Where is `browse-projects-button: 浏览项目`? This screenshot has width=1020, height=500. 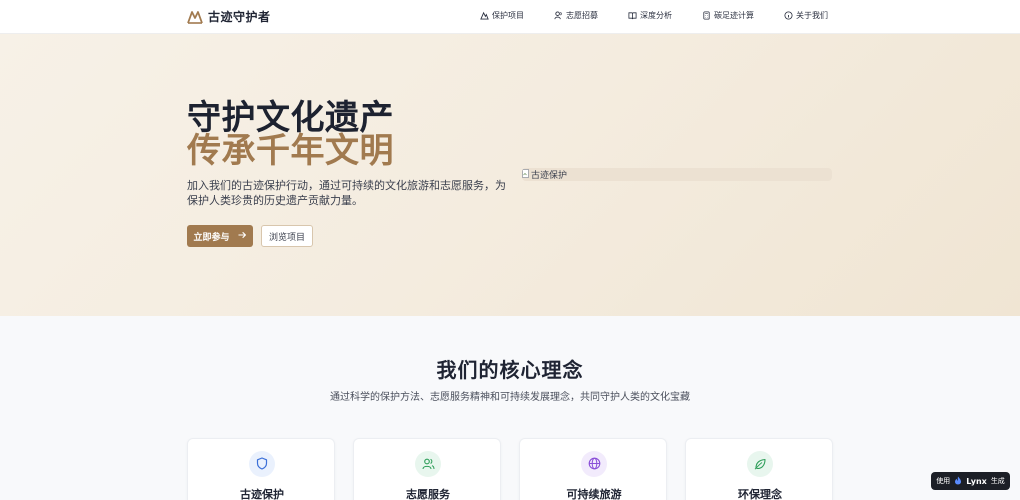
browse-projects-button: 浏览项目 is located at coordinates (287, 236).